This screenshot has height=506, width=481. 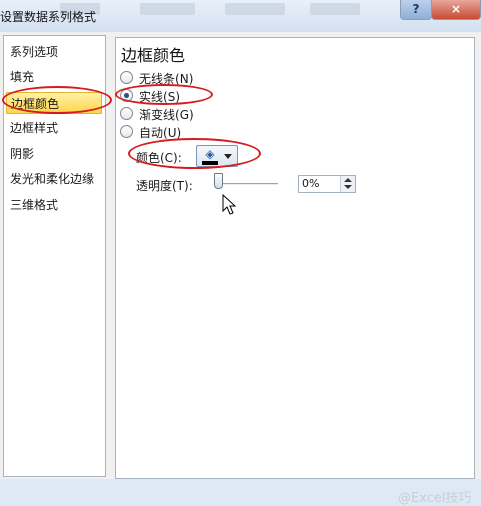 I want to click on chevron-down-icon, so click(x=228, y=156).